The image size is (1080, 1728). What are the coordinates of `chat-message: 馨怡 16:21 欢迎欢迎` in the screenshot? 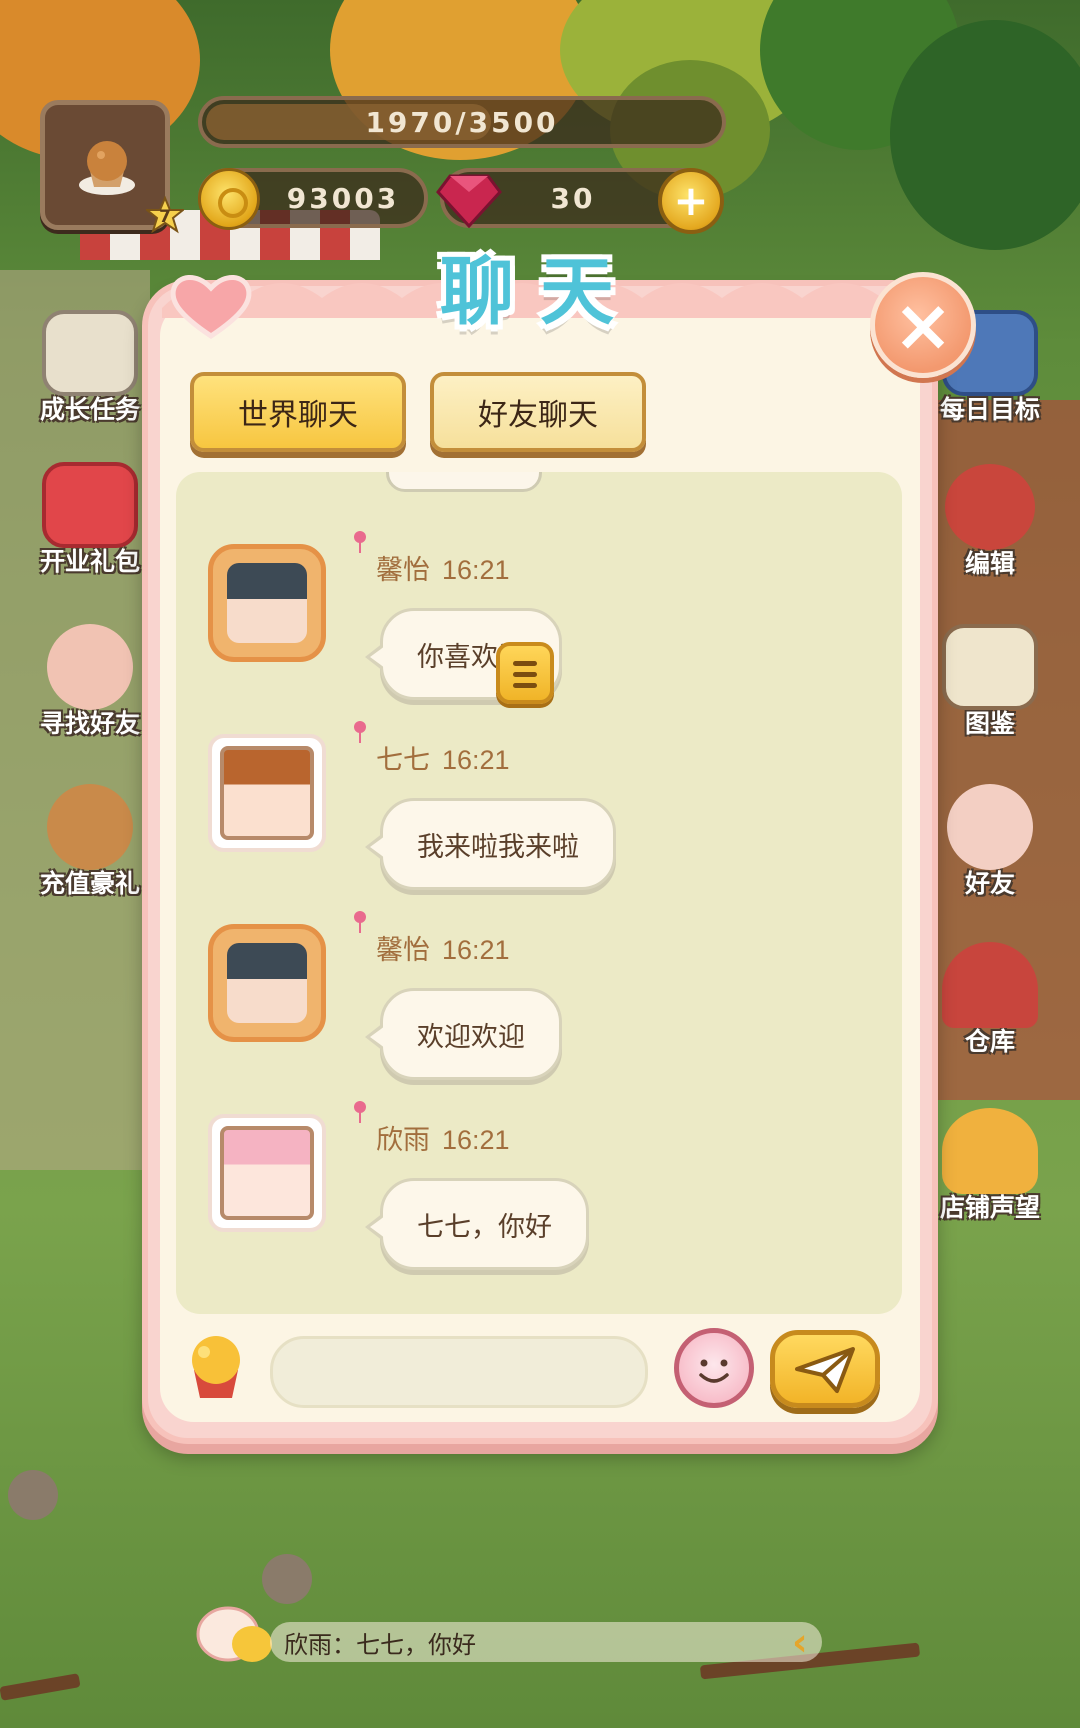 It's located at (539, 974).